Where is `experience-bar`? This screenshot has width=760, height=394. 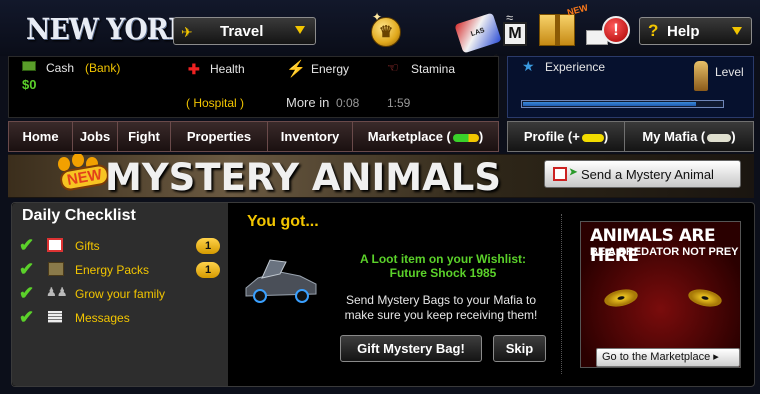
experience-bar is located at coordinates (622, 104).